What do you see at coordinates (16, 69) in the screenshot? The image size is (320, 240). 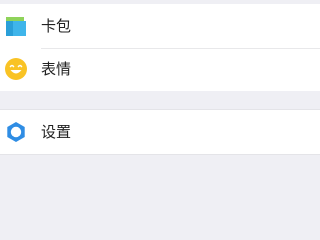 I see `smiley-icon` at bounding box center [16, 69].